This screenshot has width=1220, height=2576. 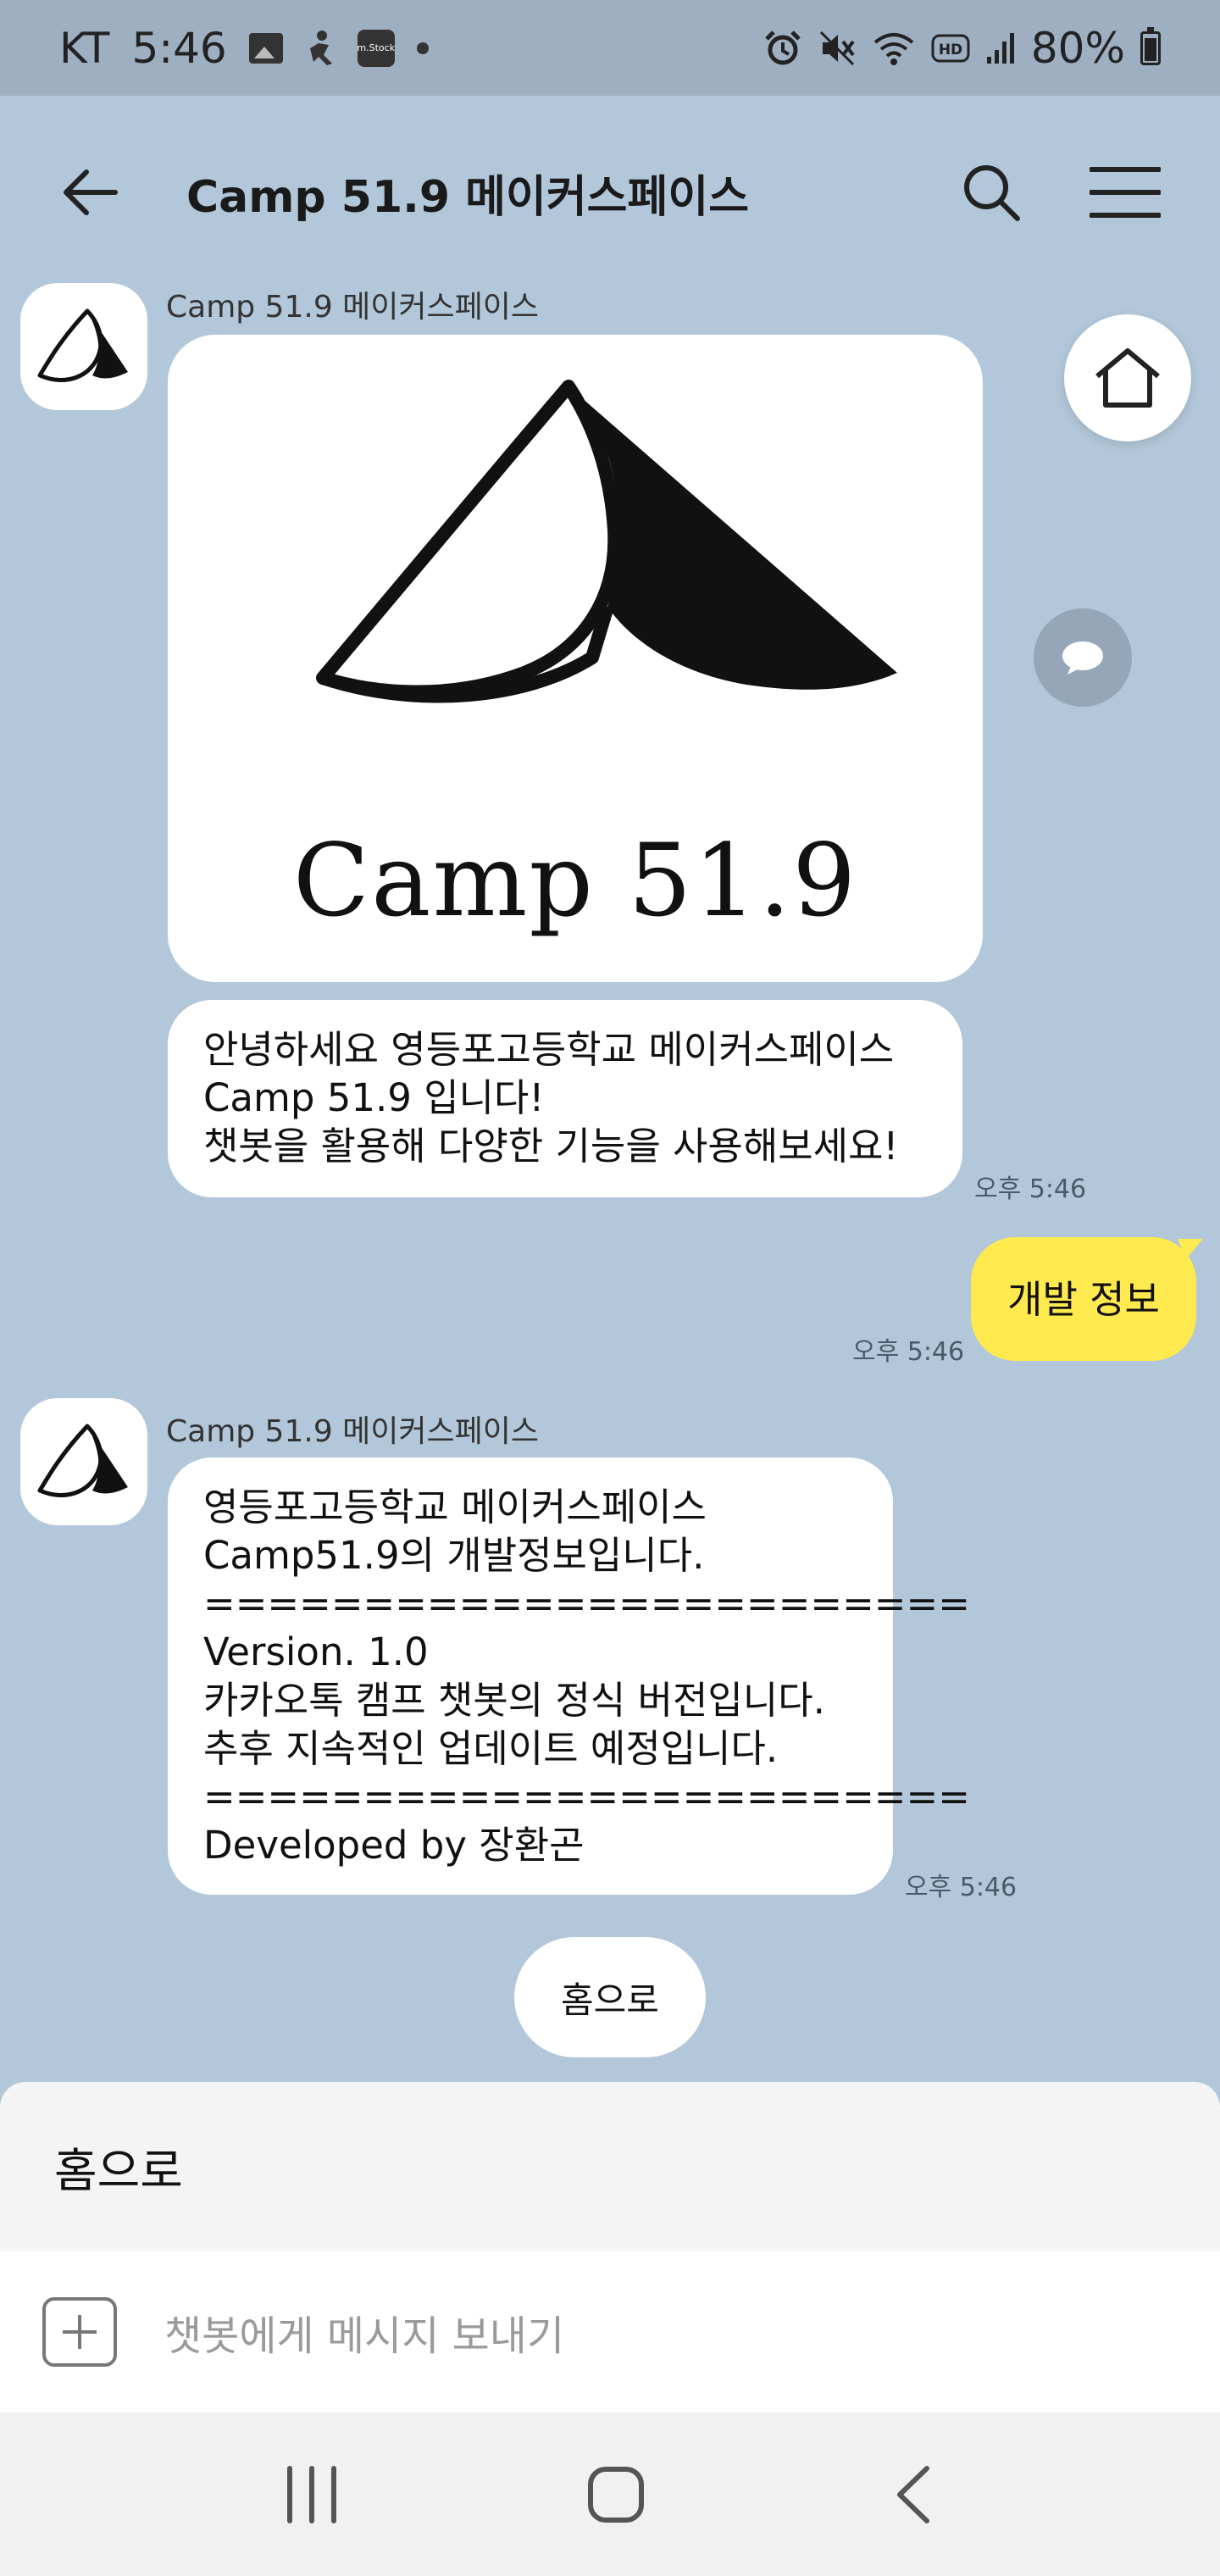 I want to click on alarm-icon, so click(x=782, y=48).